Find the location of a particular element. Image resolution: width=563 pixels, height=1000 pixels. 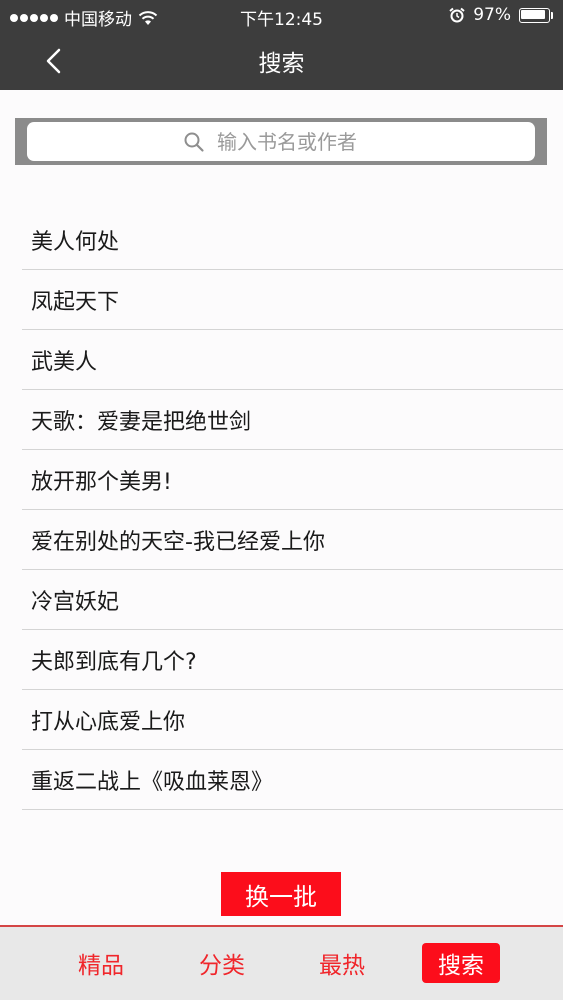

page-title: 搜索 is located at coordinates (281, 64).